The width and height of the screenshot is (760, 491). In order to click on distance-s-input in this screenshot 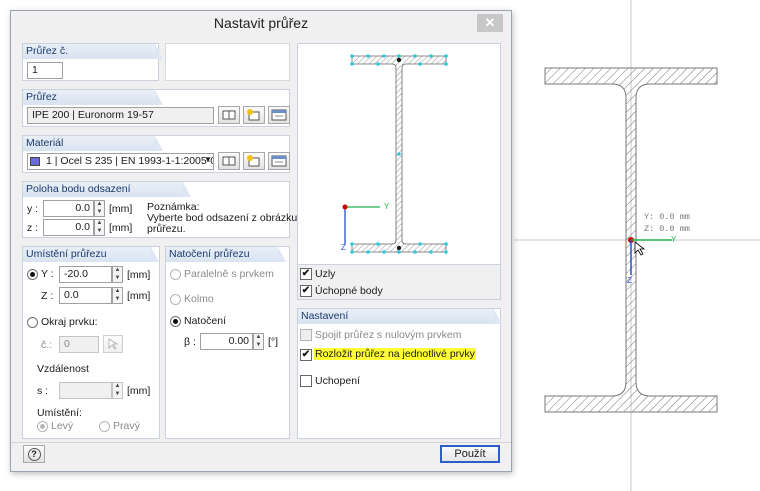, I will do `click(85, 390)`.